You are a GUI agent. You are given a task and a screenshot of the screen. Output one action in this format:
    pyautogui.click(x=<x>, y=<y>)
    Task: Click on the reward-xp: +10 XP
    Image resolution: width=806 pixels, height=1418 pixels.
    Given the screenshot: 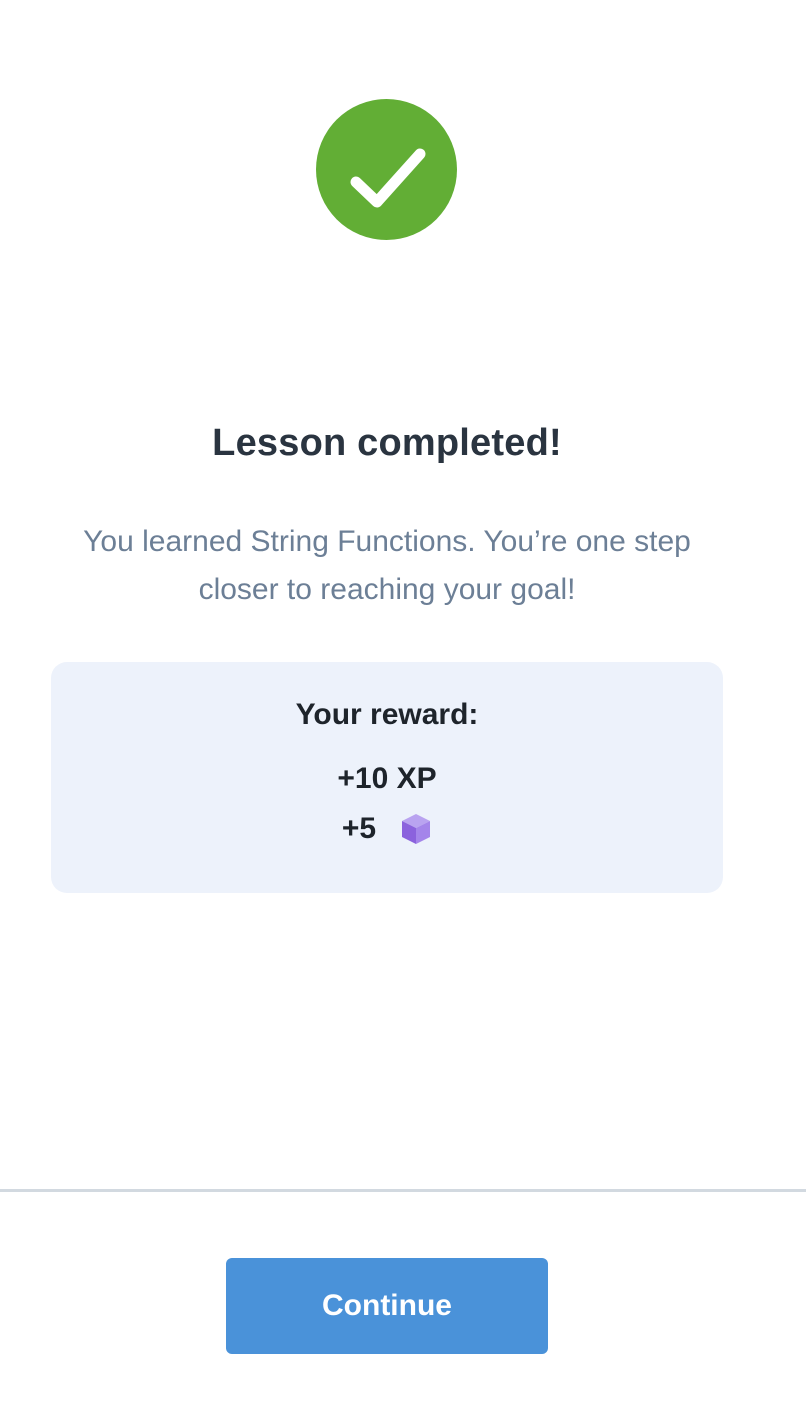 What is the action you would take?
    pyautogui.click(x=387, y=778)
    